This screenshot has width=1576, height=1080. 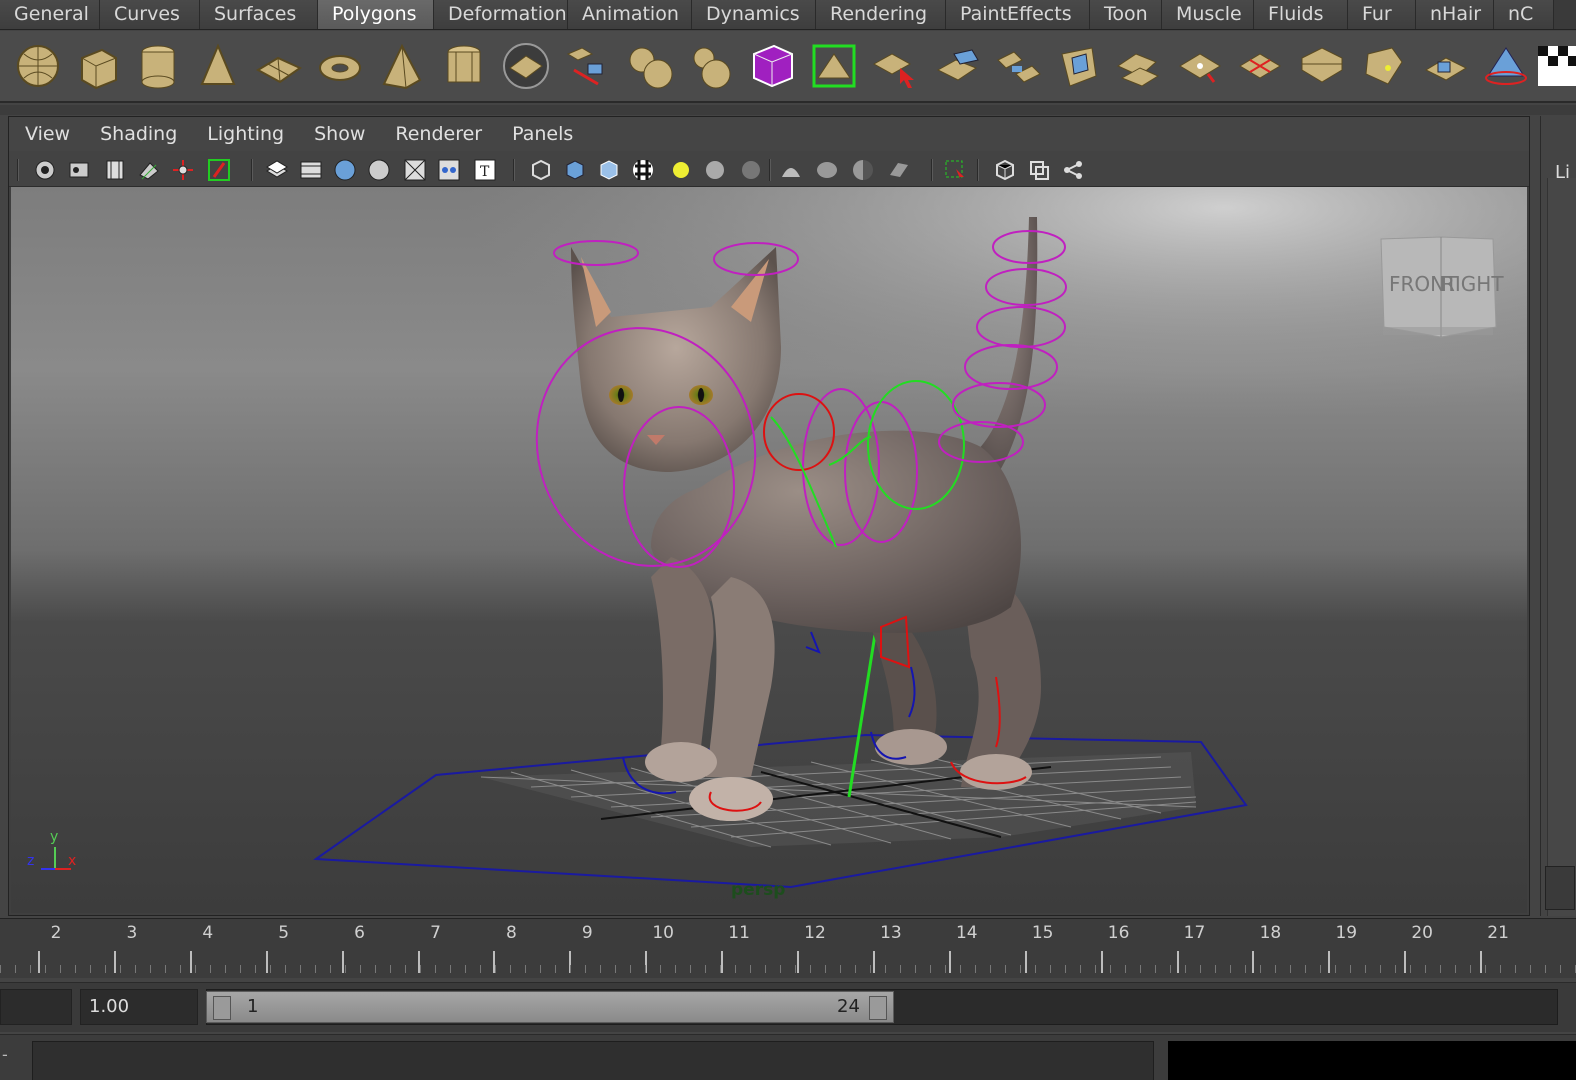 What do you see at coordinates (541, 170) in the screenshot?
I see `wireframe-icon` at bounding box center [541, 170].